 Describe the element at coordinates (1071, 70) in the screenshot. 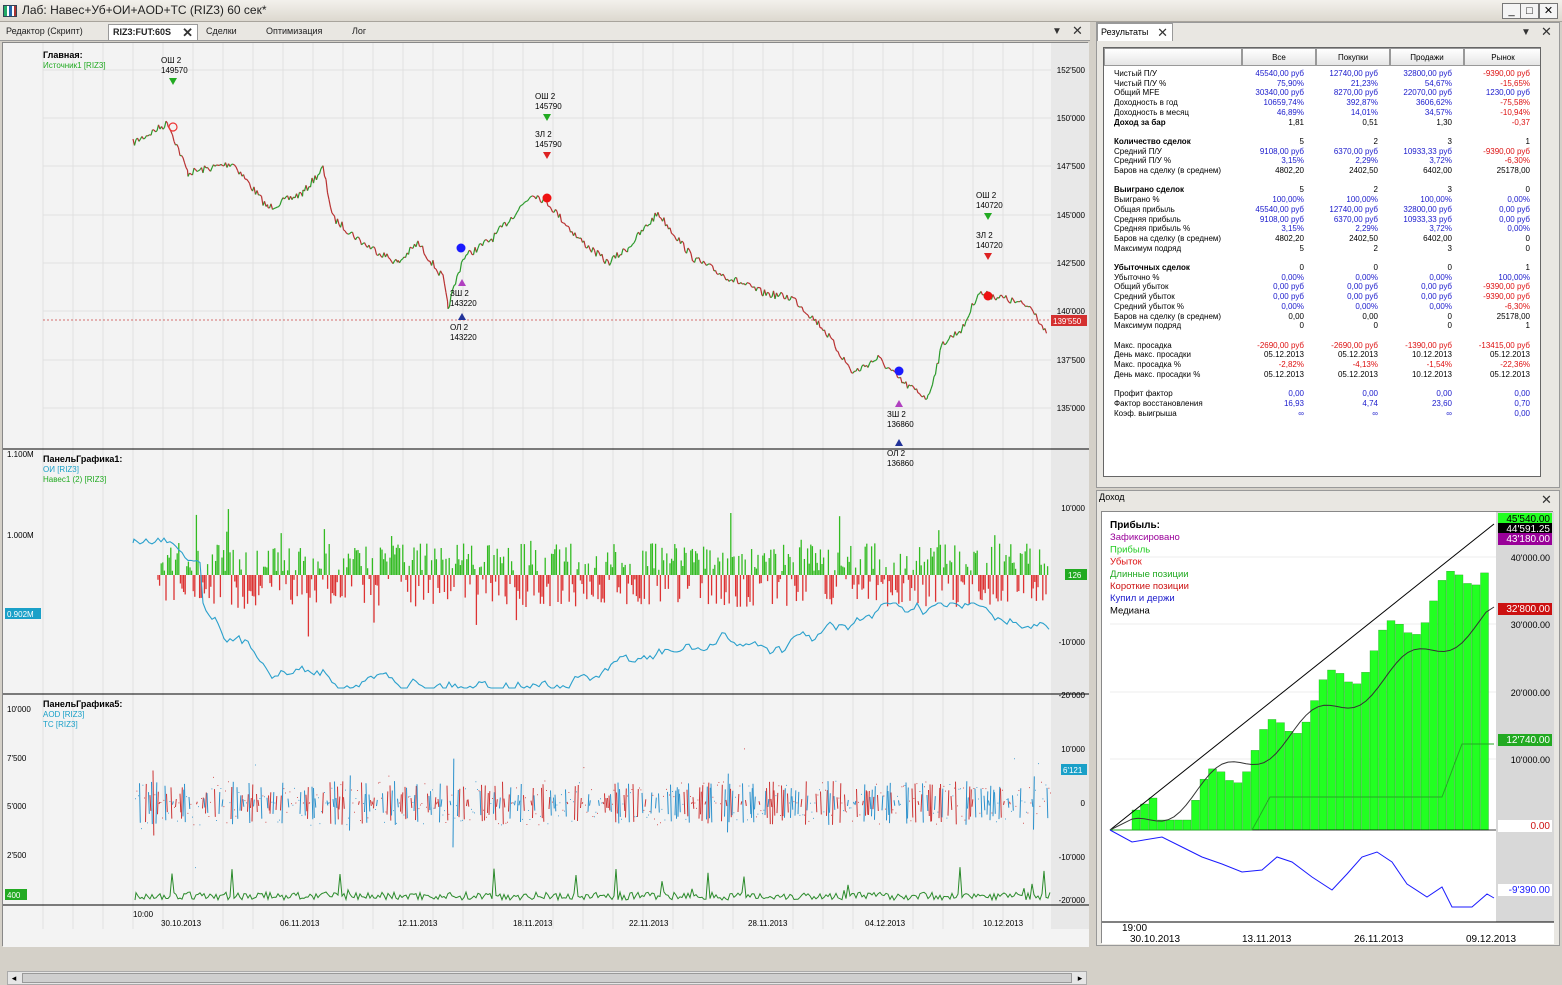

I see `main-y-tick: 152'500` at that location.